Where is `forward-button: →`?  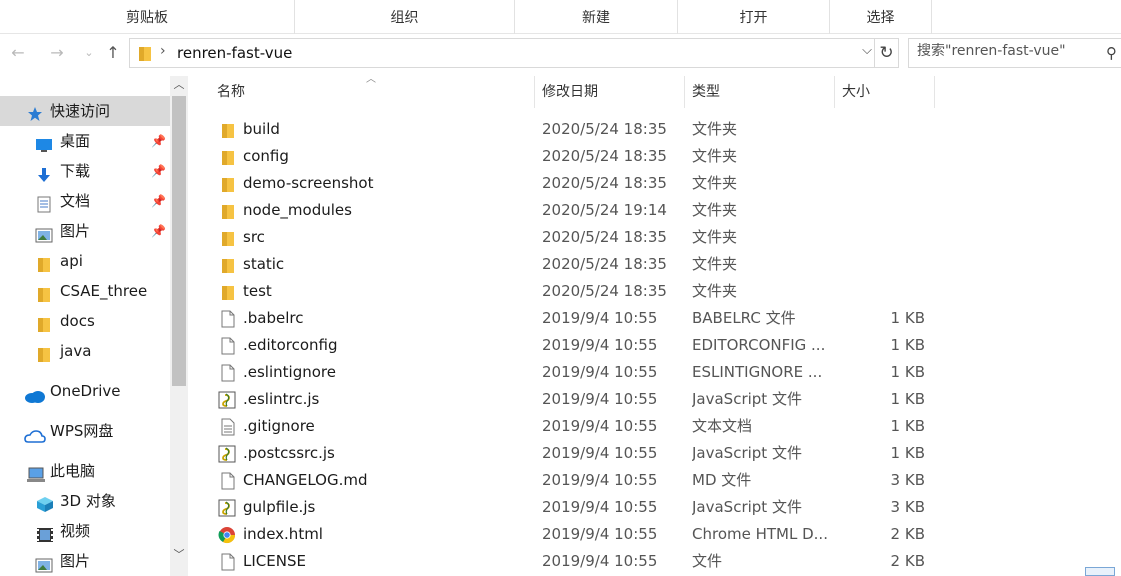
forward-button: → is located at coordinates (57, 53).